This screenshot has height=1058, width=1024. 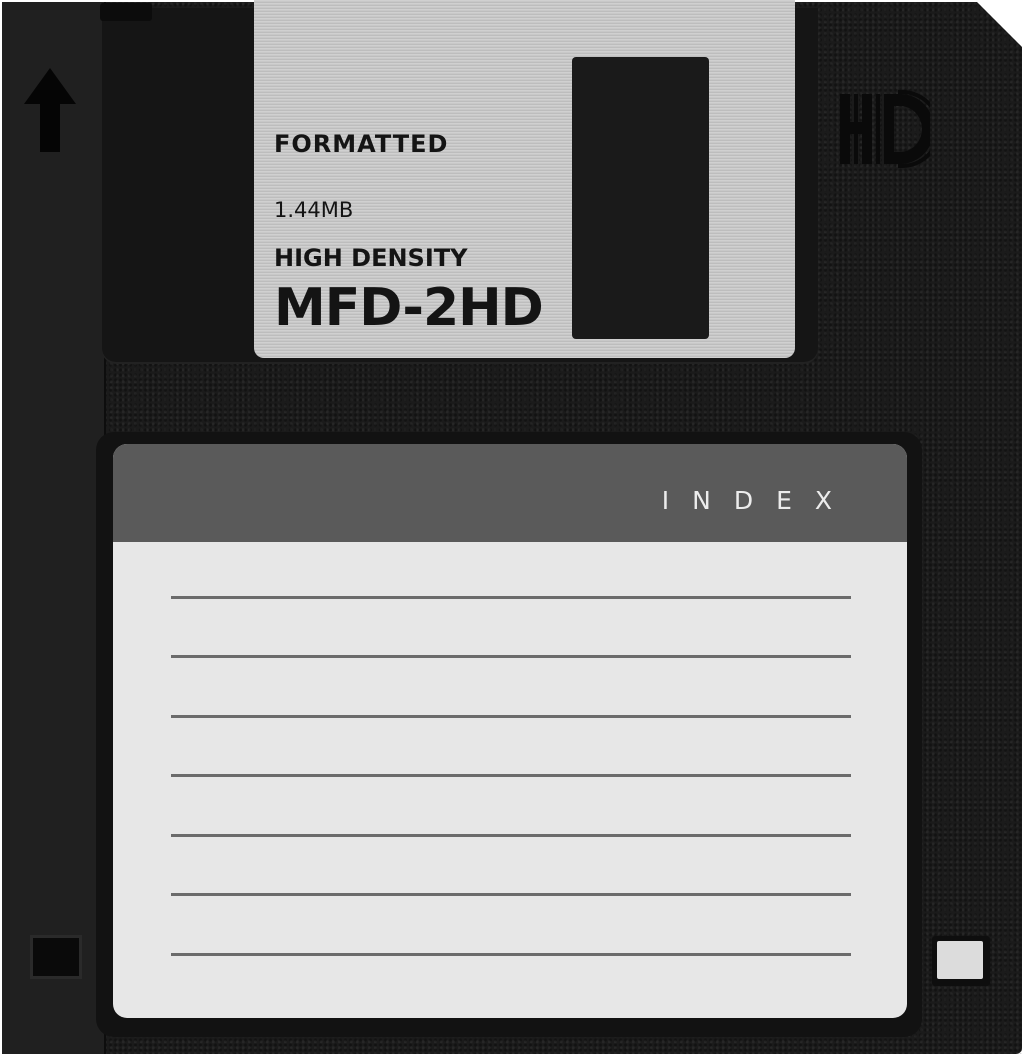 I want to click on formatted-text: FORMATTED, so click(x=361, y=144).